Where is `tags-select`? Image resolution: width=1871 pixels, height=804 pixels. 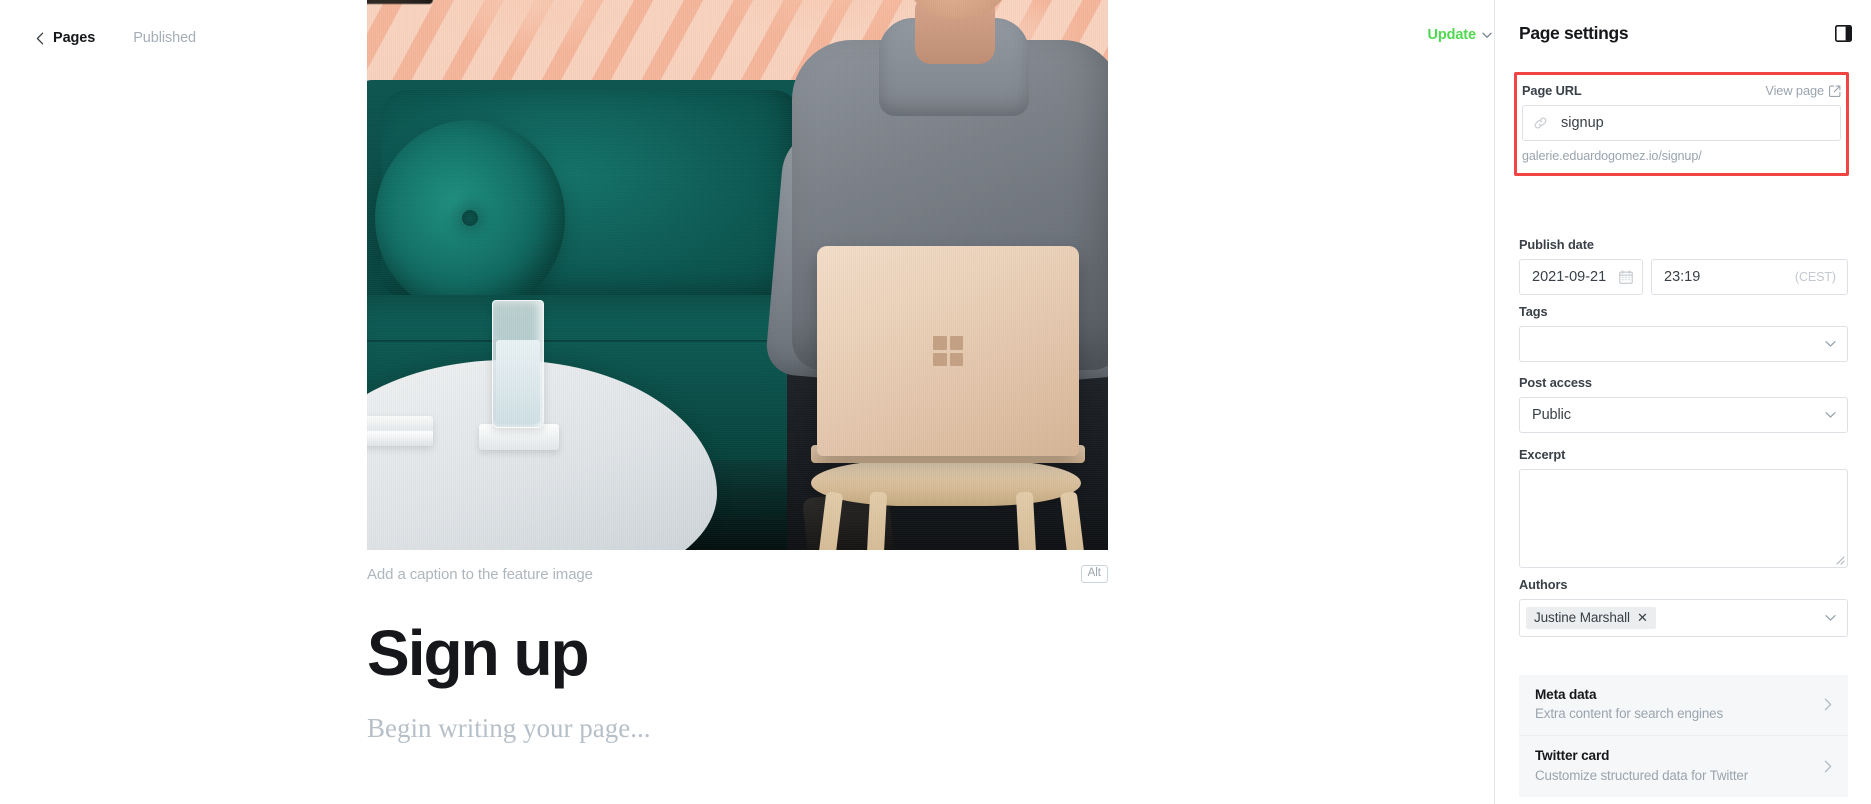
tags-select is located at coordinates (1683, 344).